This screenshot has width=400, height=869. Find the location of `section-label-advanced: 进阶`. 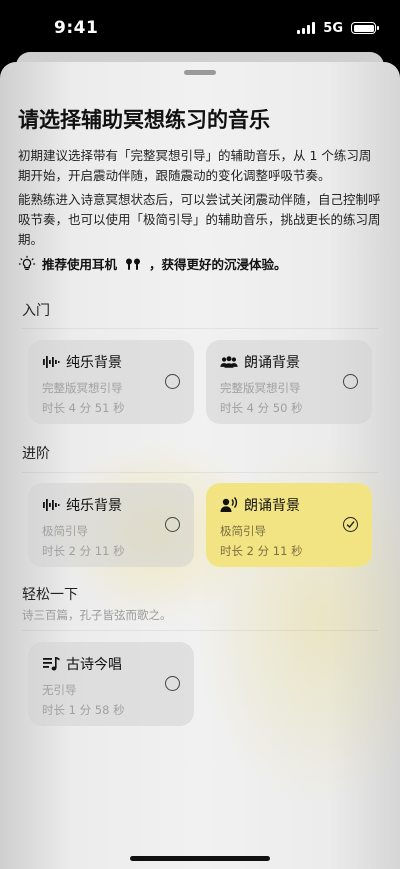

section-label-advanced: 进阶 is located at coordinates (36, 454).